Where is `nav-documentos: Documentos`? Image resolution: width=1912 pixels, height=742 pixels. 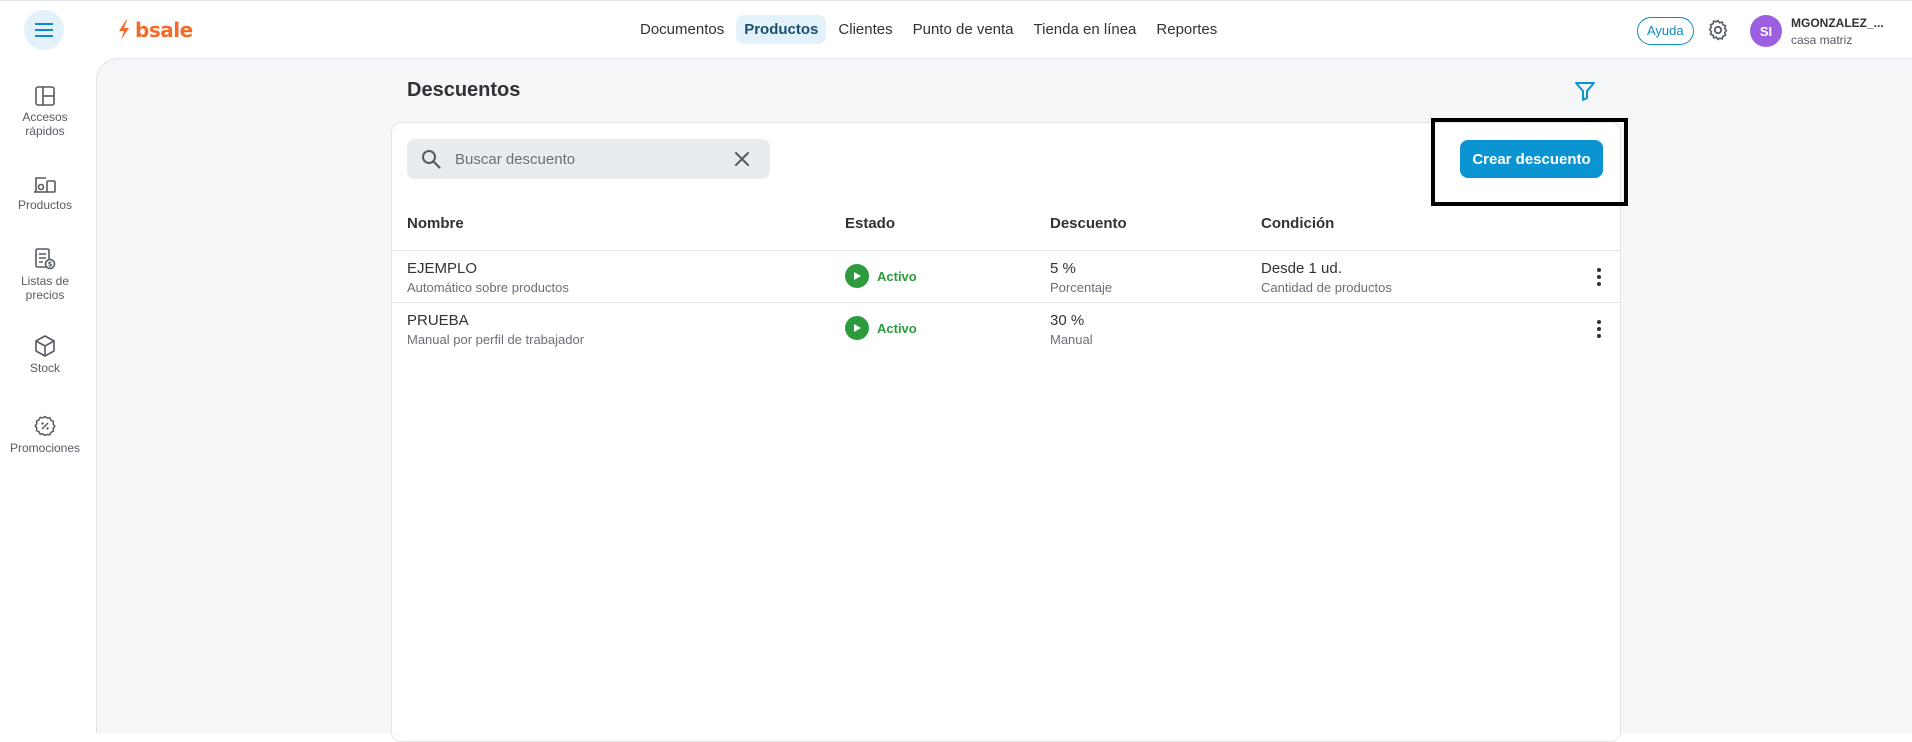
nav-documentos: Documentos is located at coordinates (682, 29).